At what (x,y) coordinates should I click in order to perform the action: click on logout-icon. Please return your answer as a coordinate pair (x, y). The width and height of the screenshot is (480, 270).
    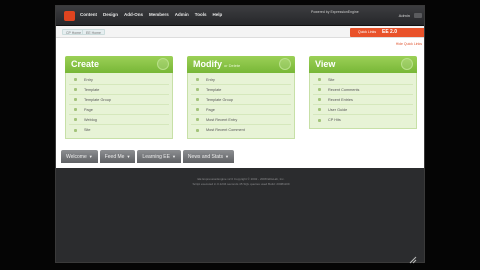
    Looking at the image, I should click on (418, 15).